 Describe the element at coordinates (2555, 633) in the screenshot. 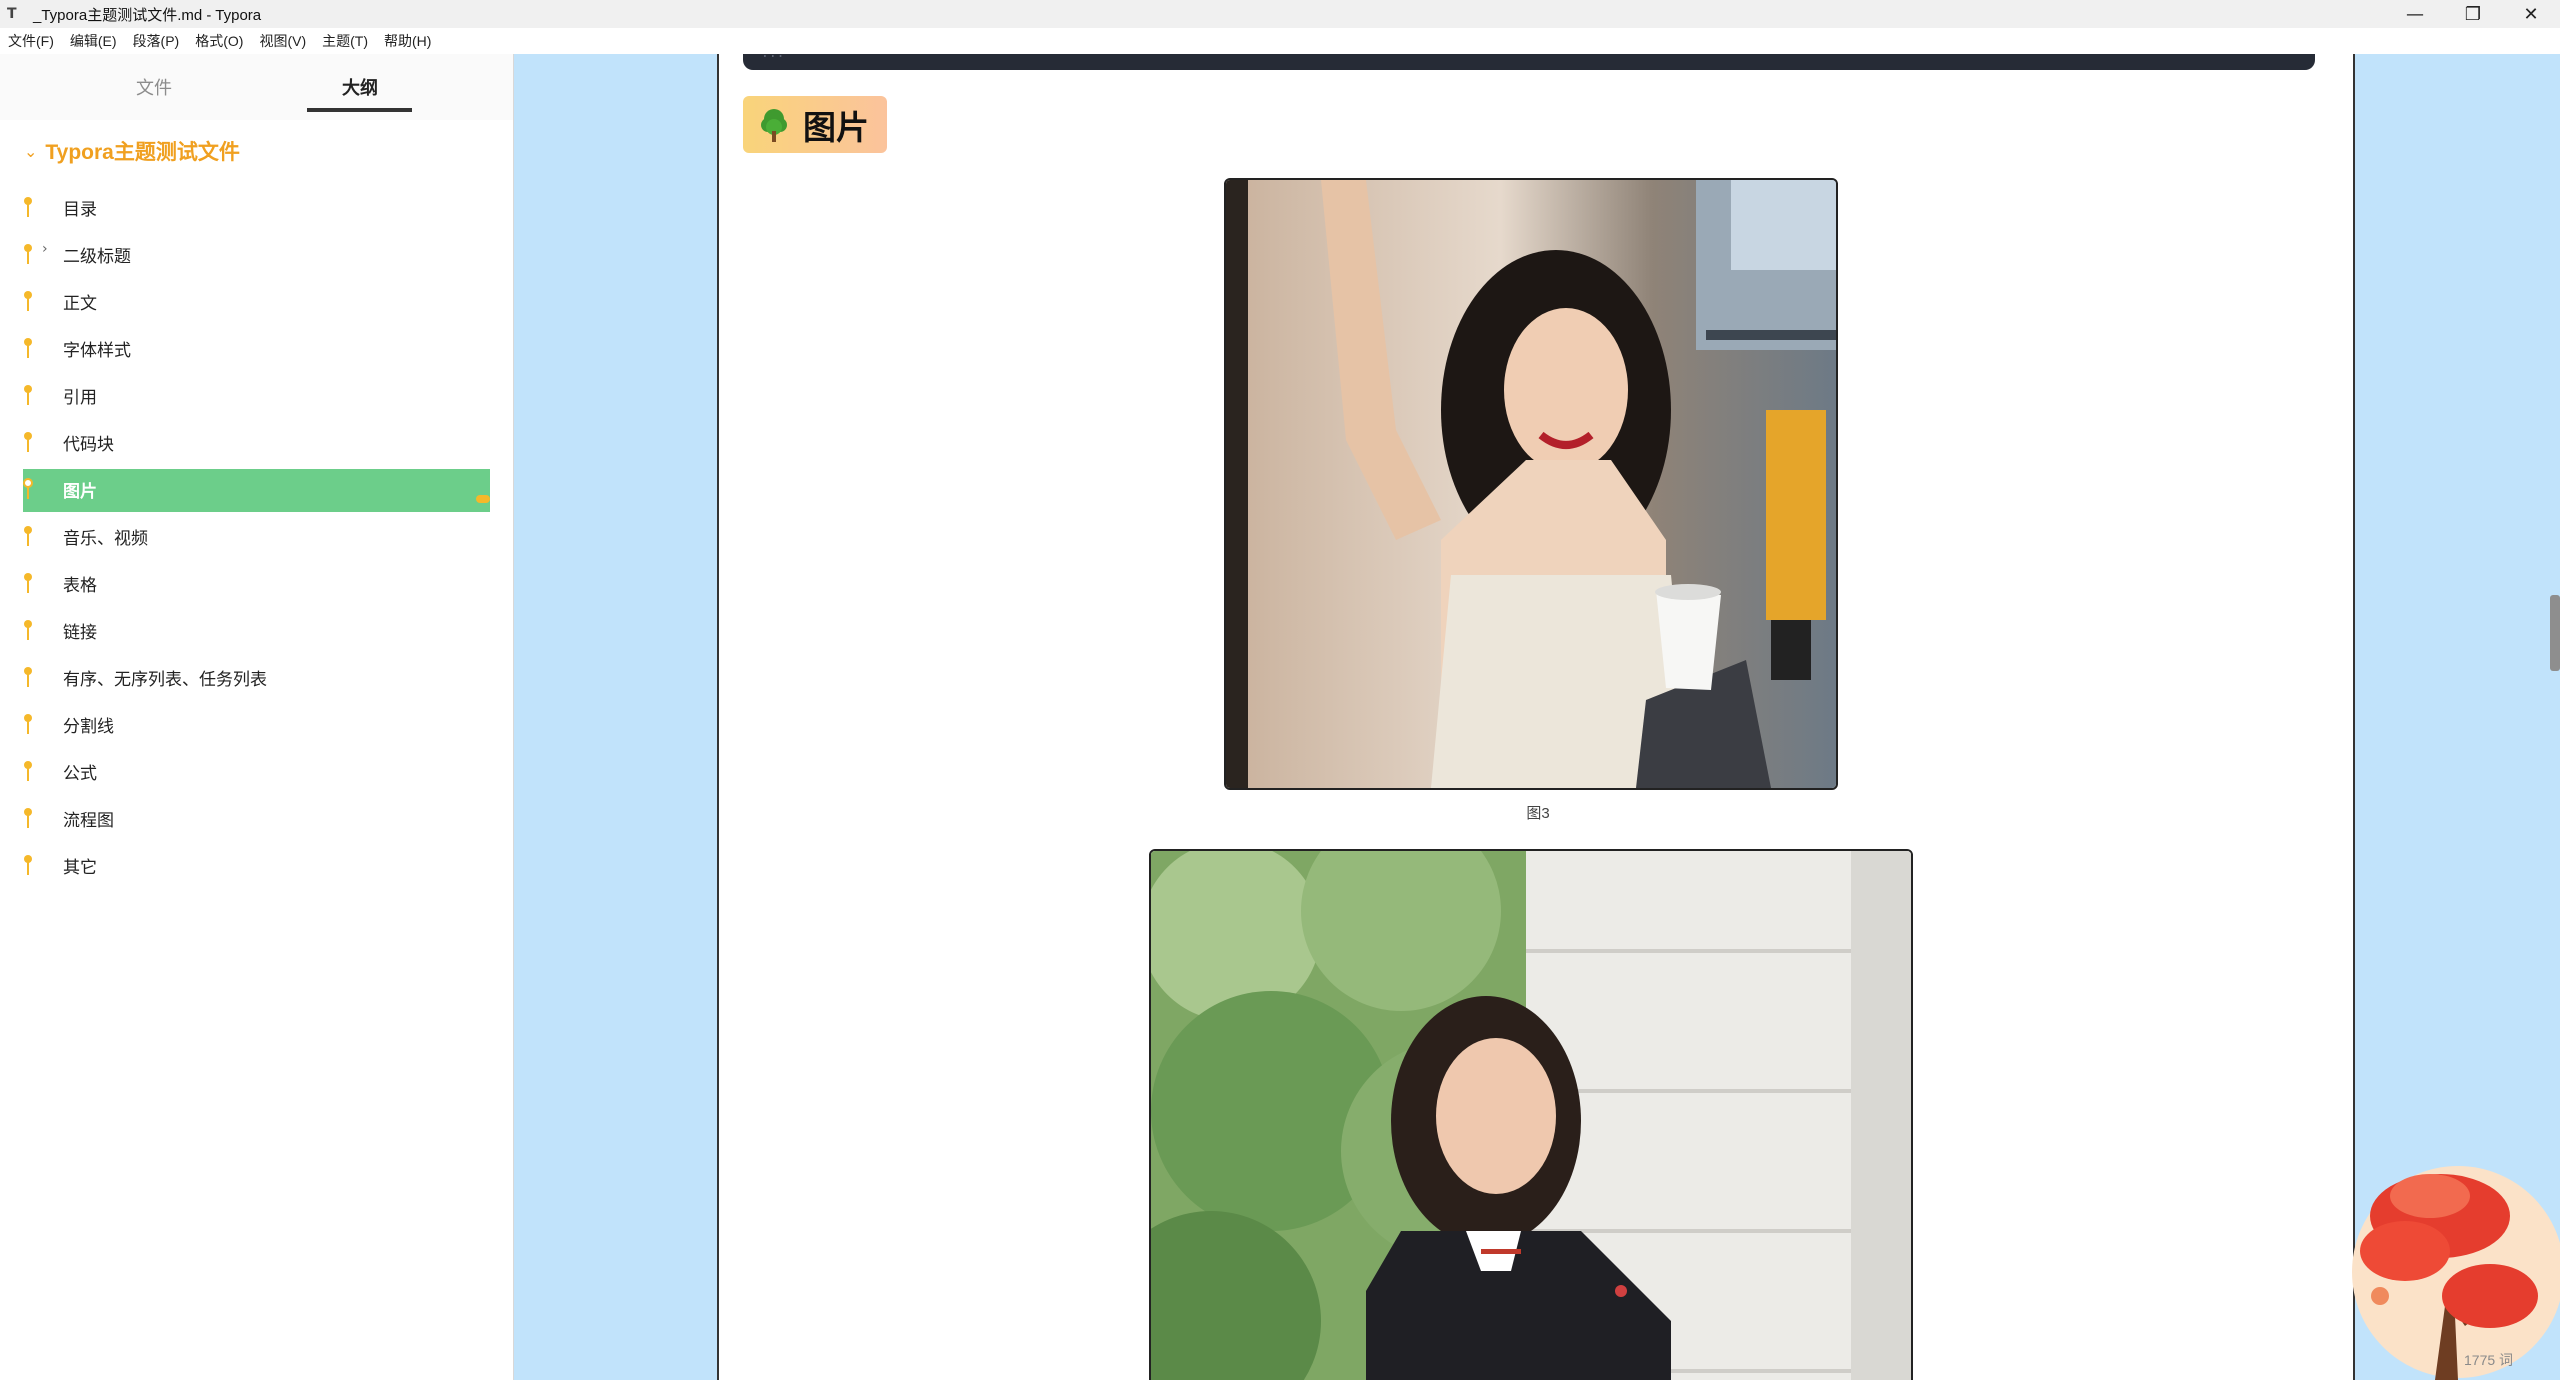

I see `vertical-scrollbar-thumb` at that location.